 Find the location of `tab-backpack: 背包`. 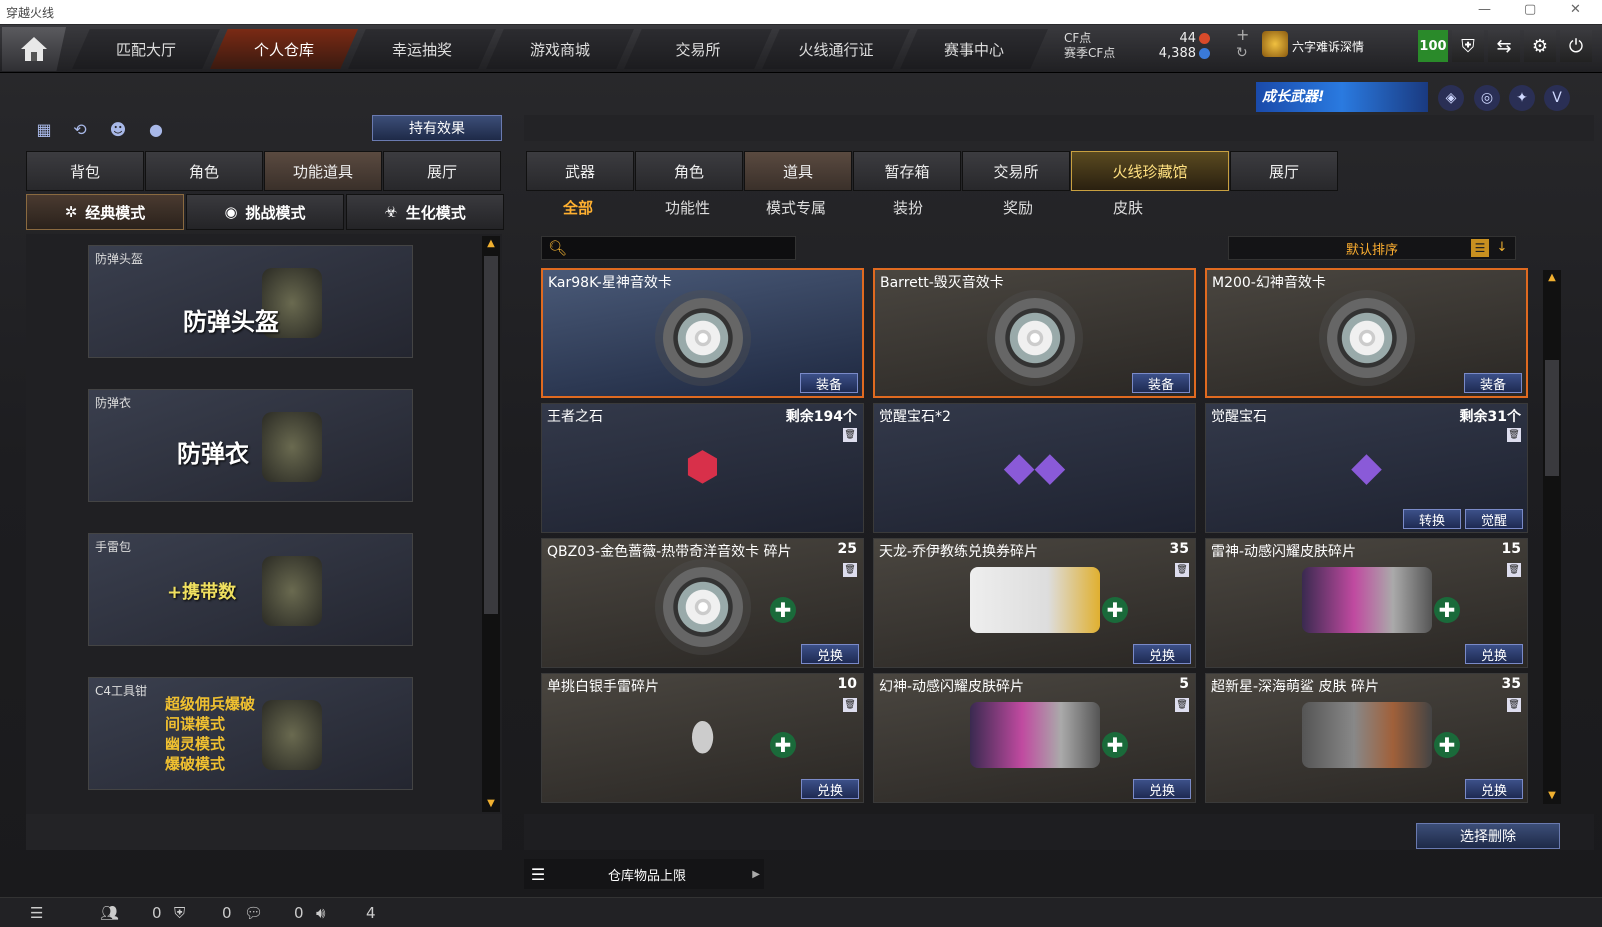

tab-backpack: 背包 is located at coordinates (85, 171).